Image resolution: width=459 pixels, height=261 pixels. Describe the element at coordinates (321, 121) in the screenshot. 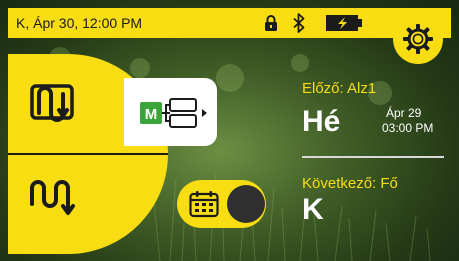

I see `previous-day: Hé` at that location.